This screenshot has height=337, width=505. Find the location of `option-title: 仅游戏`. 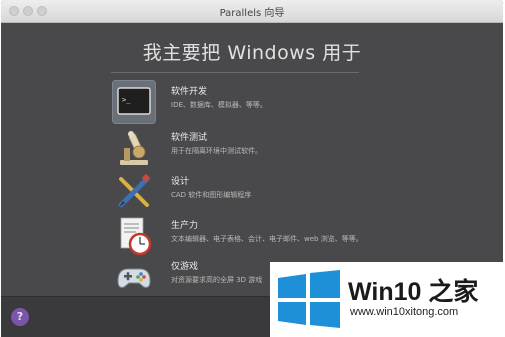

option-title: 仅游戏 is located at coordinates (185, 267).